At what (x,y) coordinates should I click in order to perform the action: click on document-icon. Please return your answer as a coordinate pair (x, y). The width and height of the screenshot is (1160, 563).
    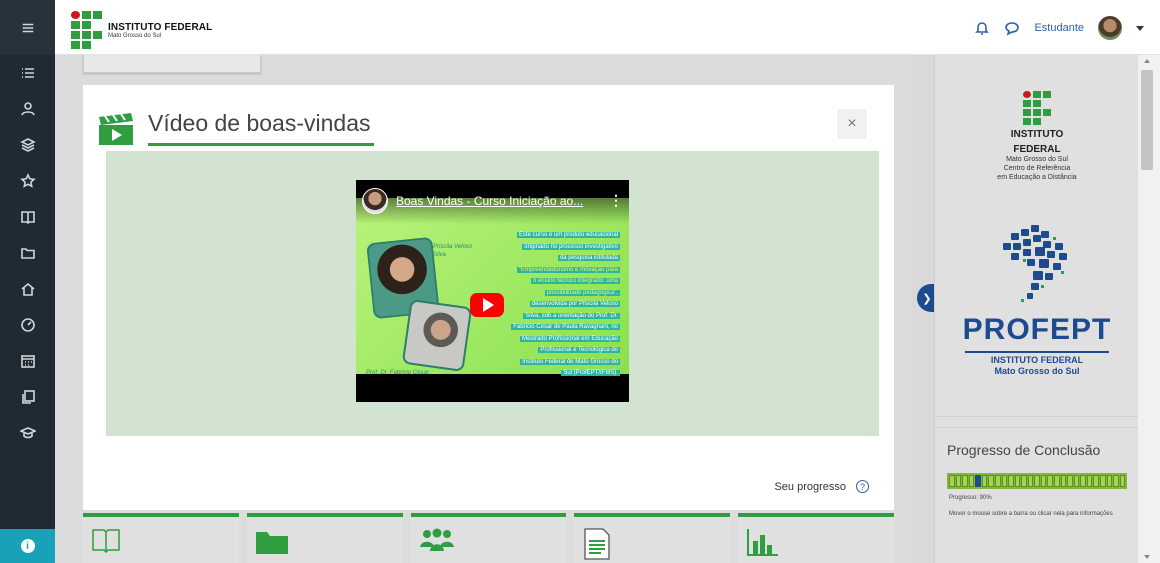
    Looking at the image, I should click on (597, 544).